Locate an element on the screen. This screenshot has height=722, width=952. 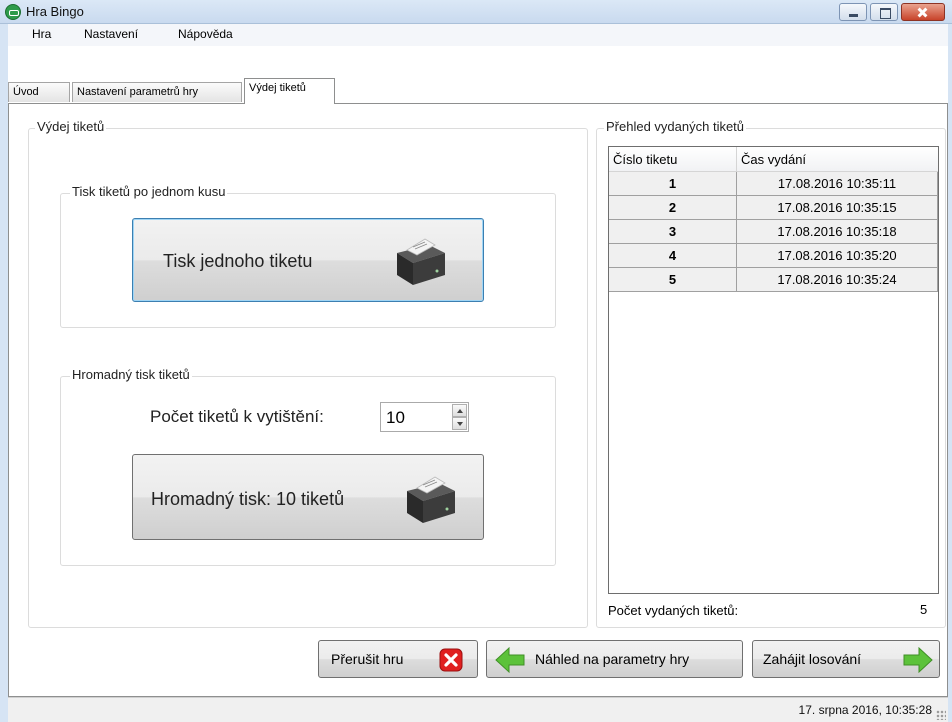
table-row: 5 17.08.2016 10:35:24 is located at coordinates (773, 280).